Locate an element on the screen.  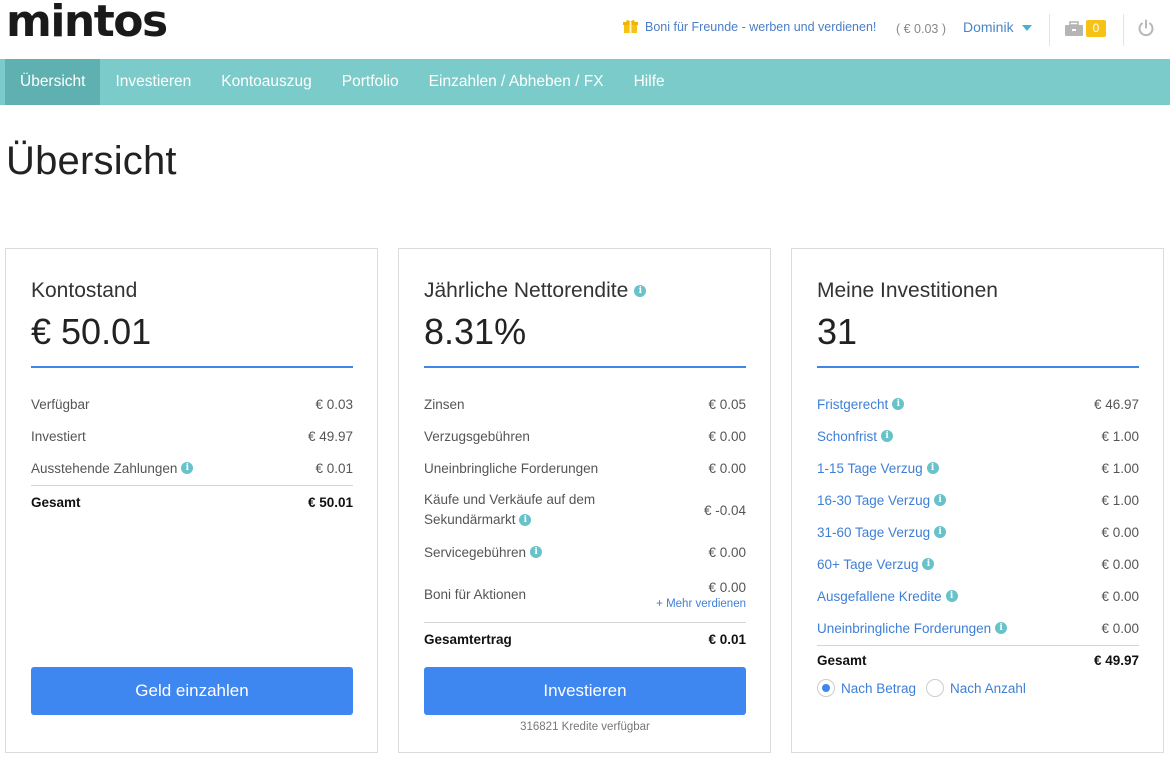
total-row: Gesamtertrag € 0.01 is located at coordinates (585, 638).